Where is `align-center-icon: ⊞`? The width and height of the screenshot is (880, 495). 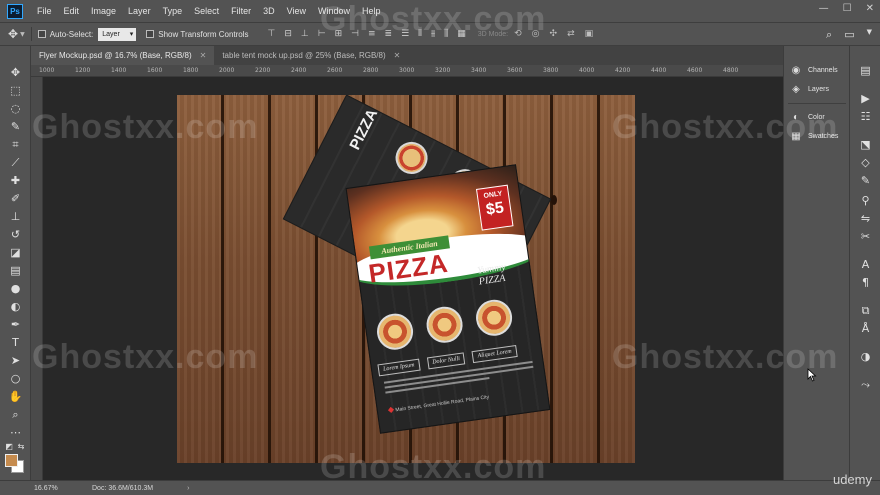 align-center-icon: ⊞ is located at coordinates (339, 34).